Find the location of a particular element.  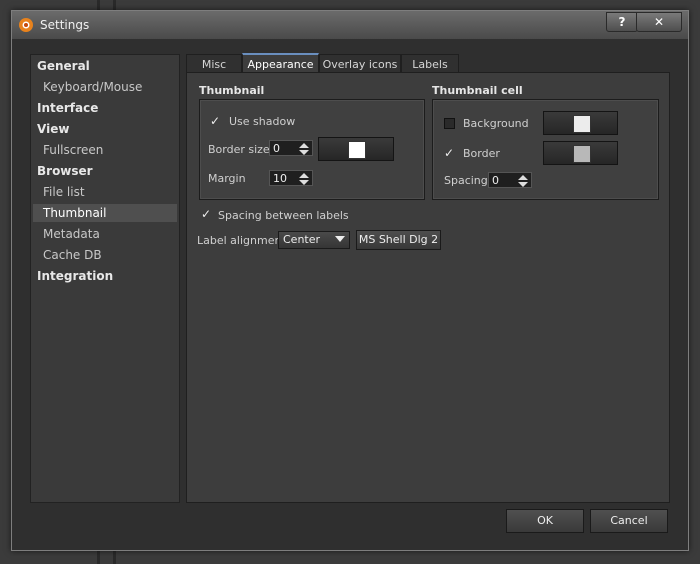

sidebar-item-integration: Integration is located at coordinates (105, 276).